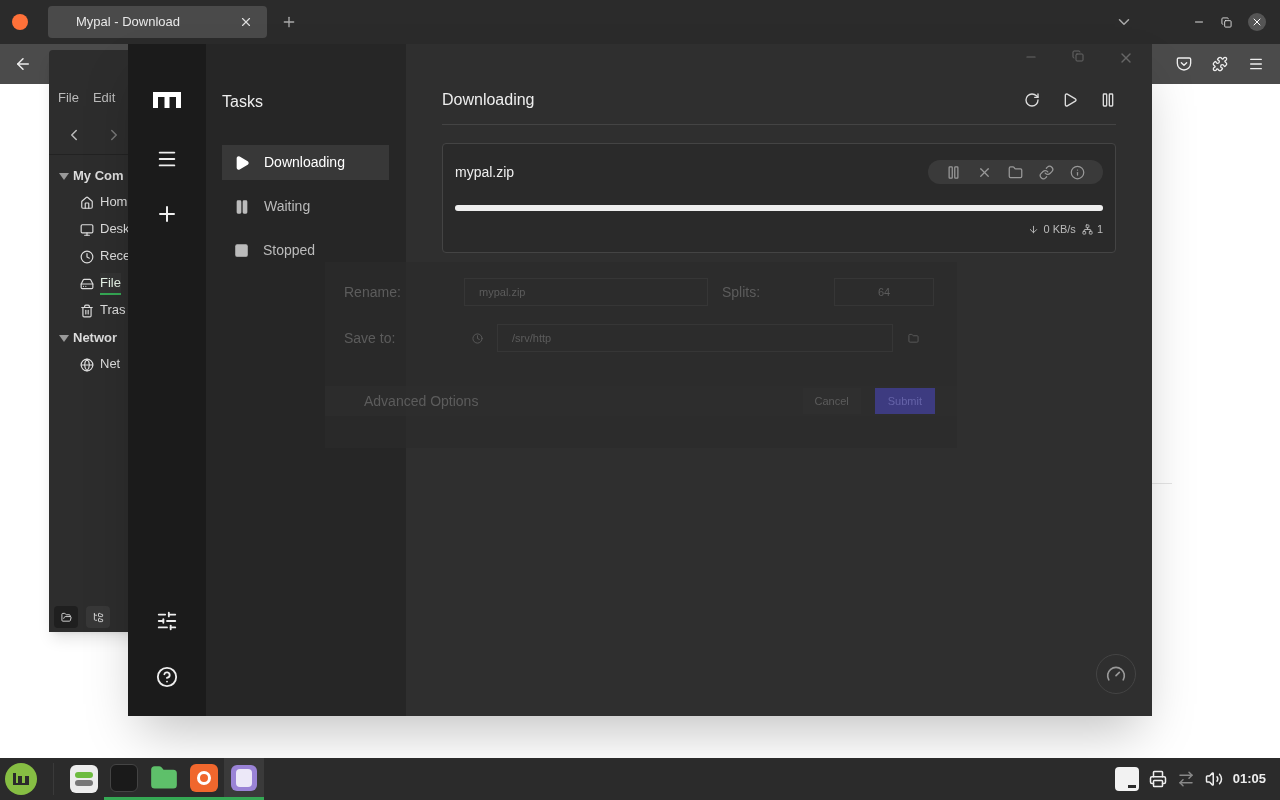 This screenshot has height=800, width=1280. What do you see at coordinates (23, 64) in the screenshot?
I see `back-icon` at bounding box center [23, 64].